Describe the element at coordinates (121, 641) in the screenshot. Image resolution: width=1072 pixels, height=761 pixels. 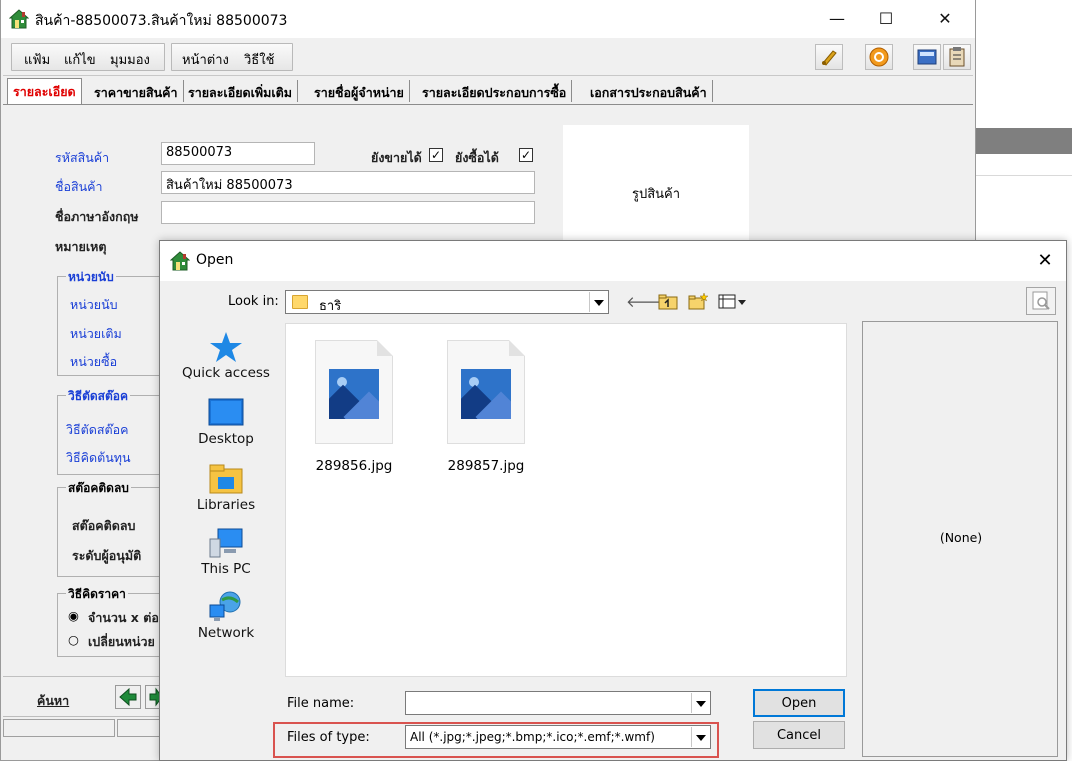
I see `price-option-2-label: เปลี่ยนหน่วย` at that location.